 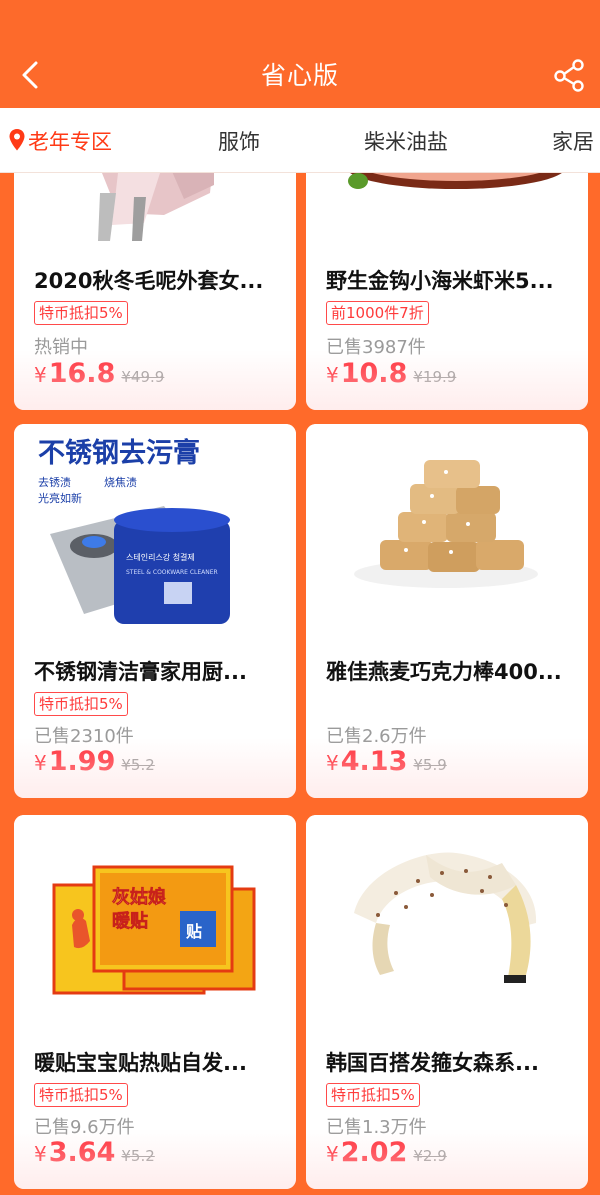 What do you see at coordinates (54, 482) in the screenshot?
I see `image-point: 去锈渍` at bounding box center [54, 482].